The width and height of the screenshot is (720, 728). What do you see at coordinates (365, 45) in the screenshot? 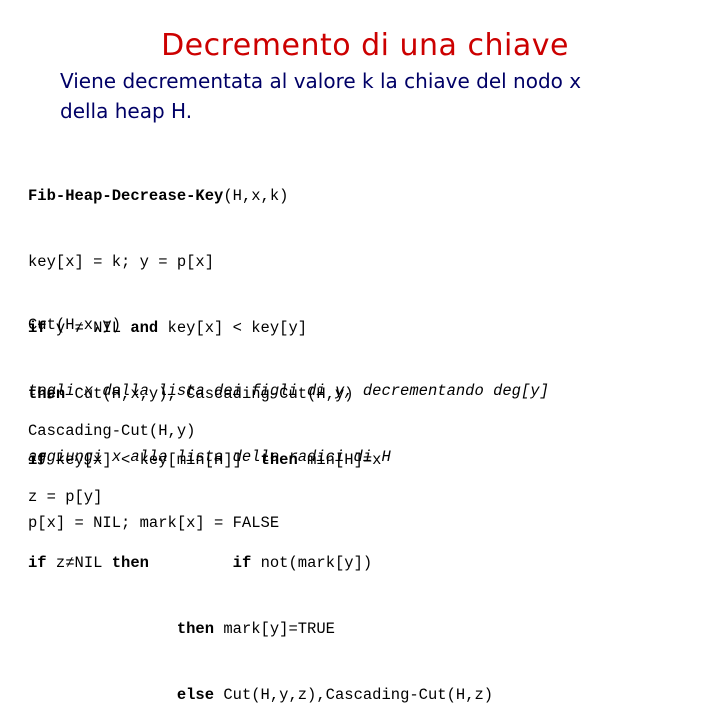
I see `slide-title: Decremento di una chiave` at bounding box center [365, 45].